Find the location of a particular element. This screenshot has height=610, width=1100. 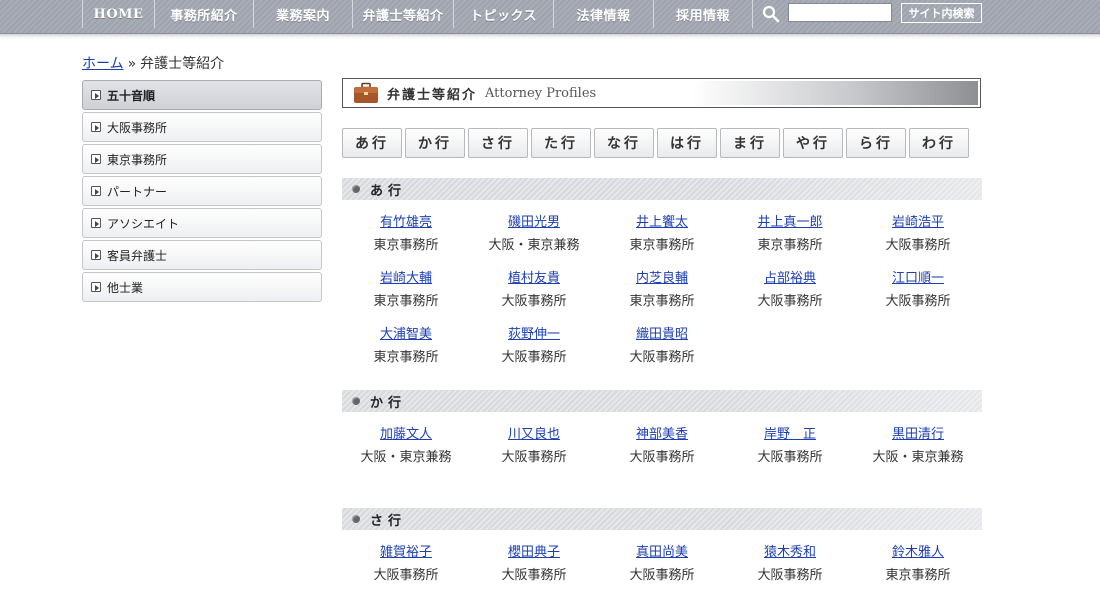

attorney-card: 有竹雄亮 東京事務所 is located at coordinates (406, 242).